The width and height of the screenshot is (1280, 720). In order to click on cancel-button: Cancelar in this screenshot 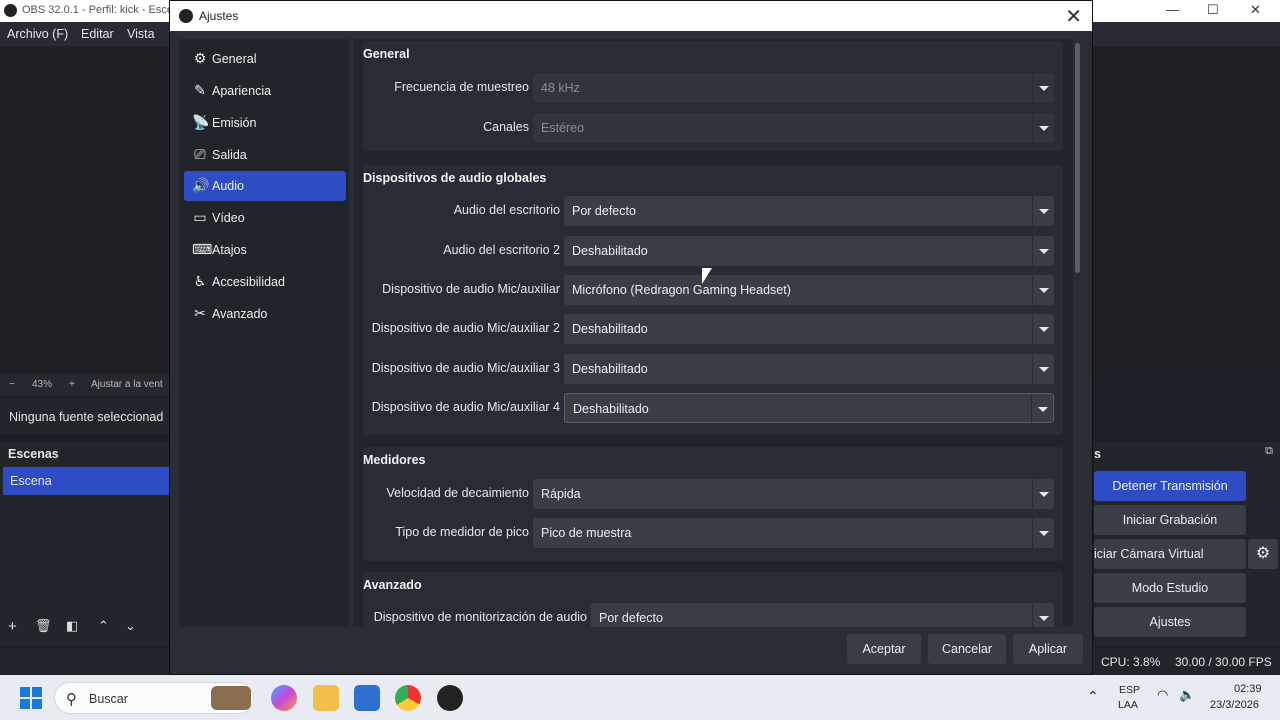, I will do `click(967, 649)`.